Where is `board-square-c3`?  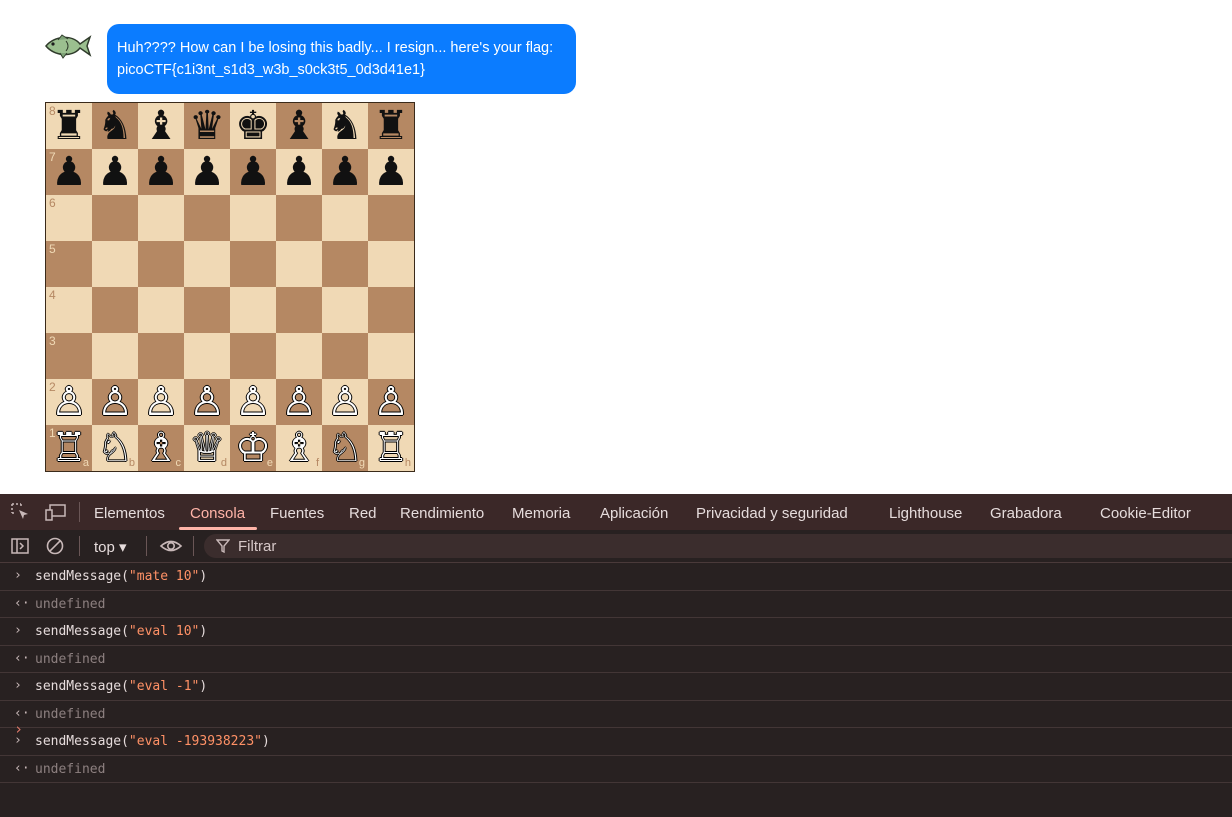
board-square-c3 is located at coordinates (161, 356).